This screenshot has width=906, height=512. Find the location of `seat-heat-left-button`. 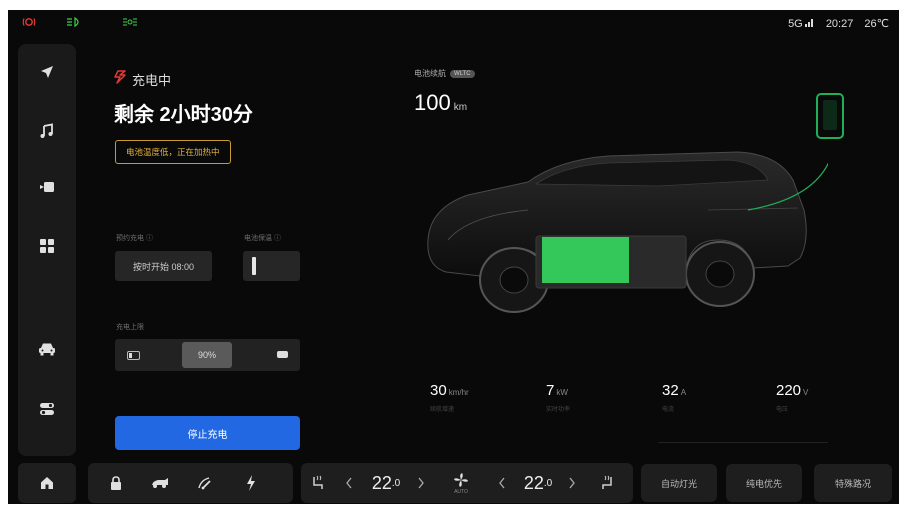

seat-heat-left-button is located at coordinates (318, 483).